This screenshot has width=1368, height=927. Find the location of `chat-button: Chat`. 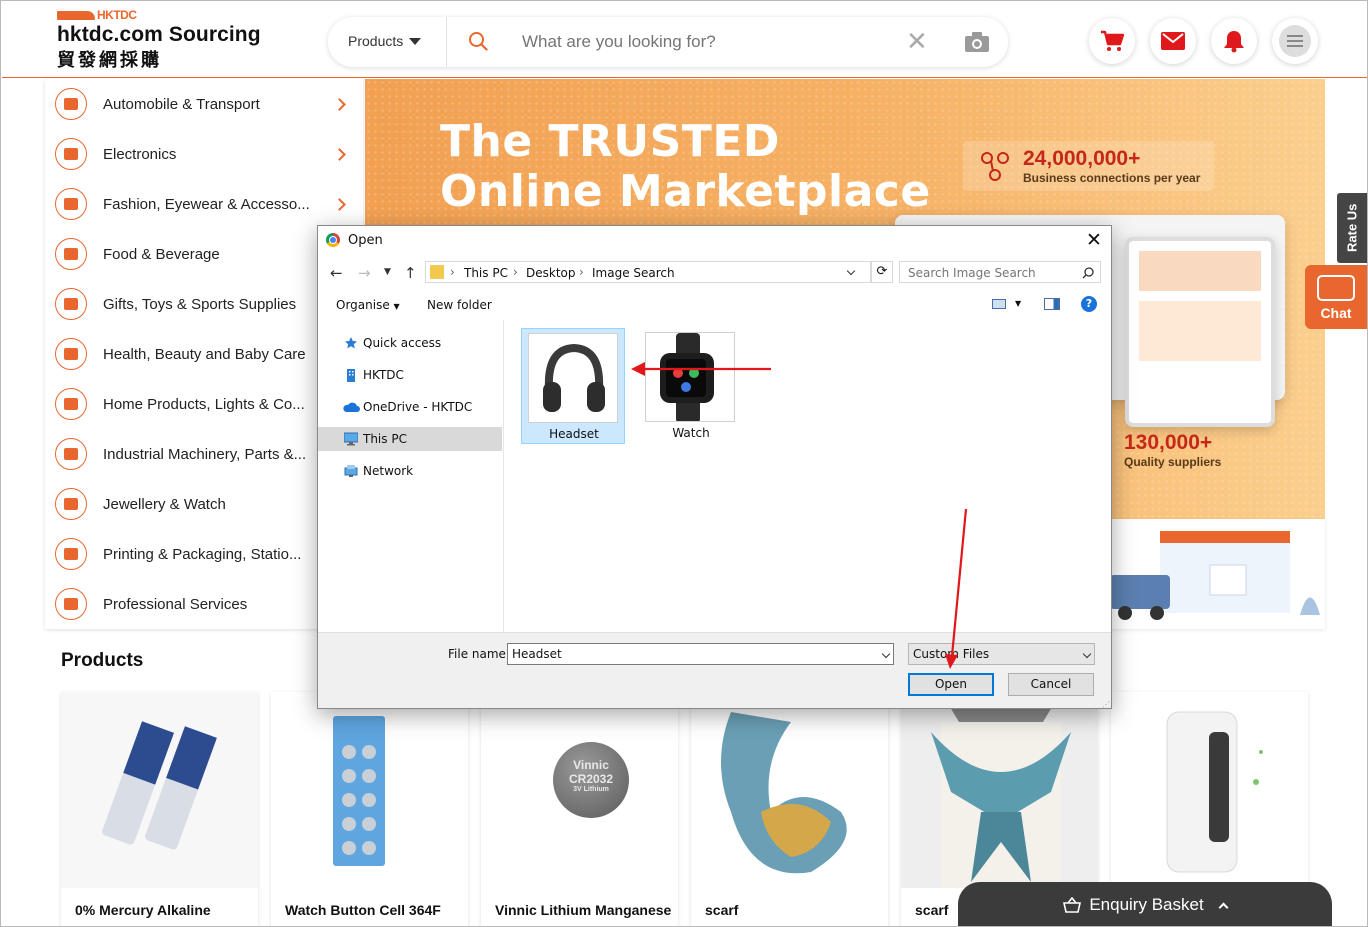

chat-button: Chat is located at coordinates (1336, 297).